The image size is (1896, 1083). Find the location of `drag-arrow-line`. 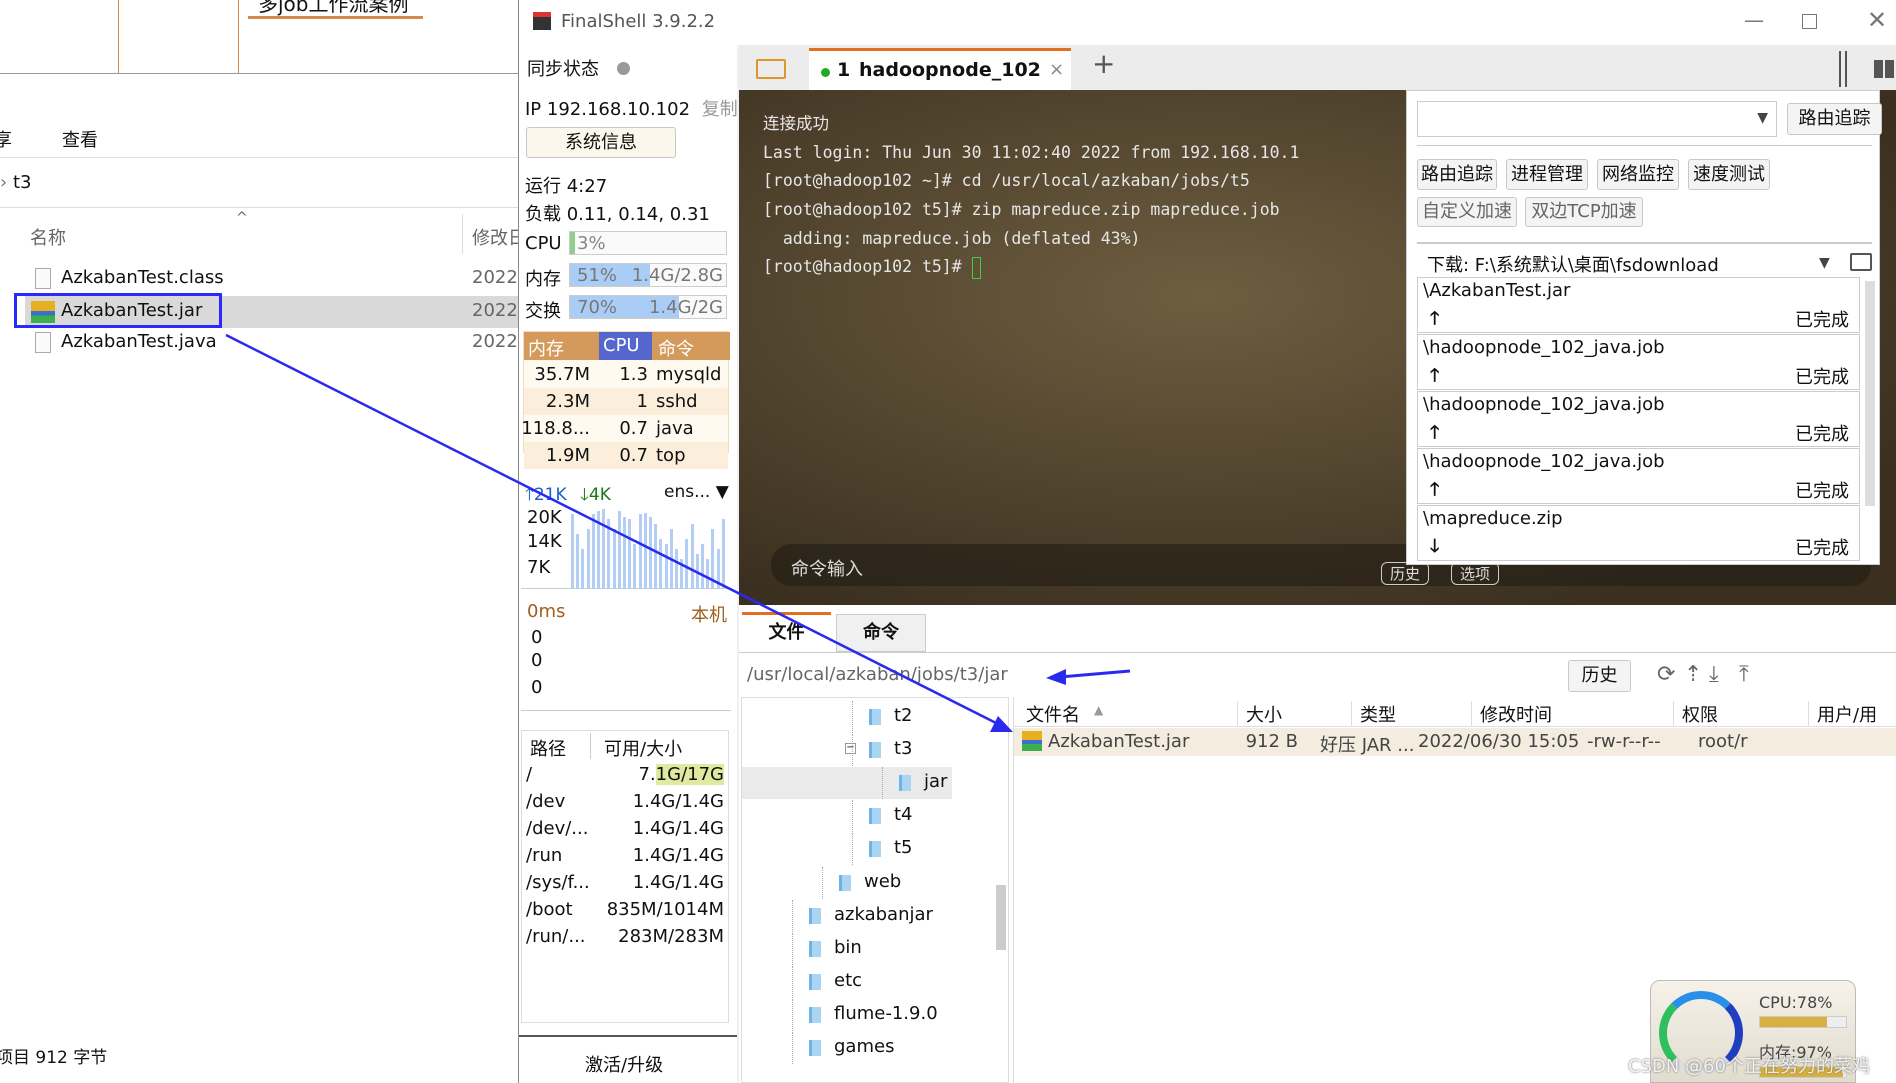

drag-arrow-line is located at coordinates (613, 530).